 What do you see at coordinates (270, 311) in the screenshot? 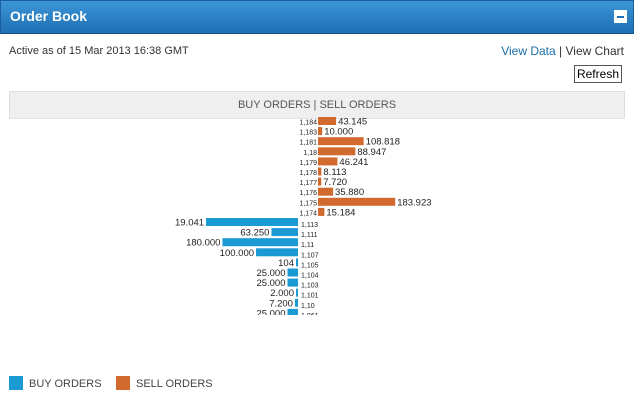
I see `buy-volume-label: 25.000` at bounding box center [270, 311].